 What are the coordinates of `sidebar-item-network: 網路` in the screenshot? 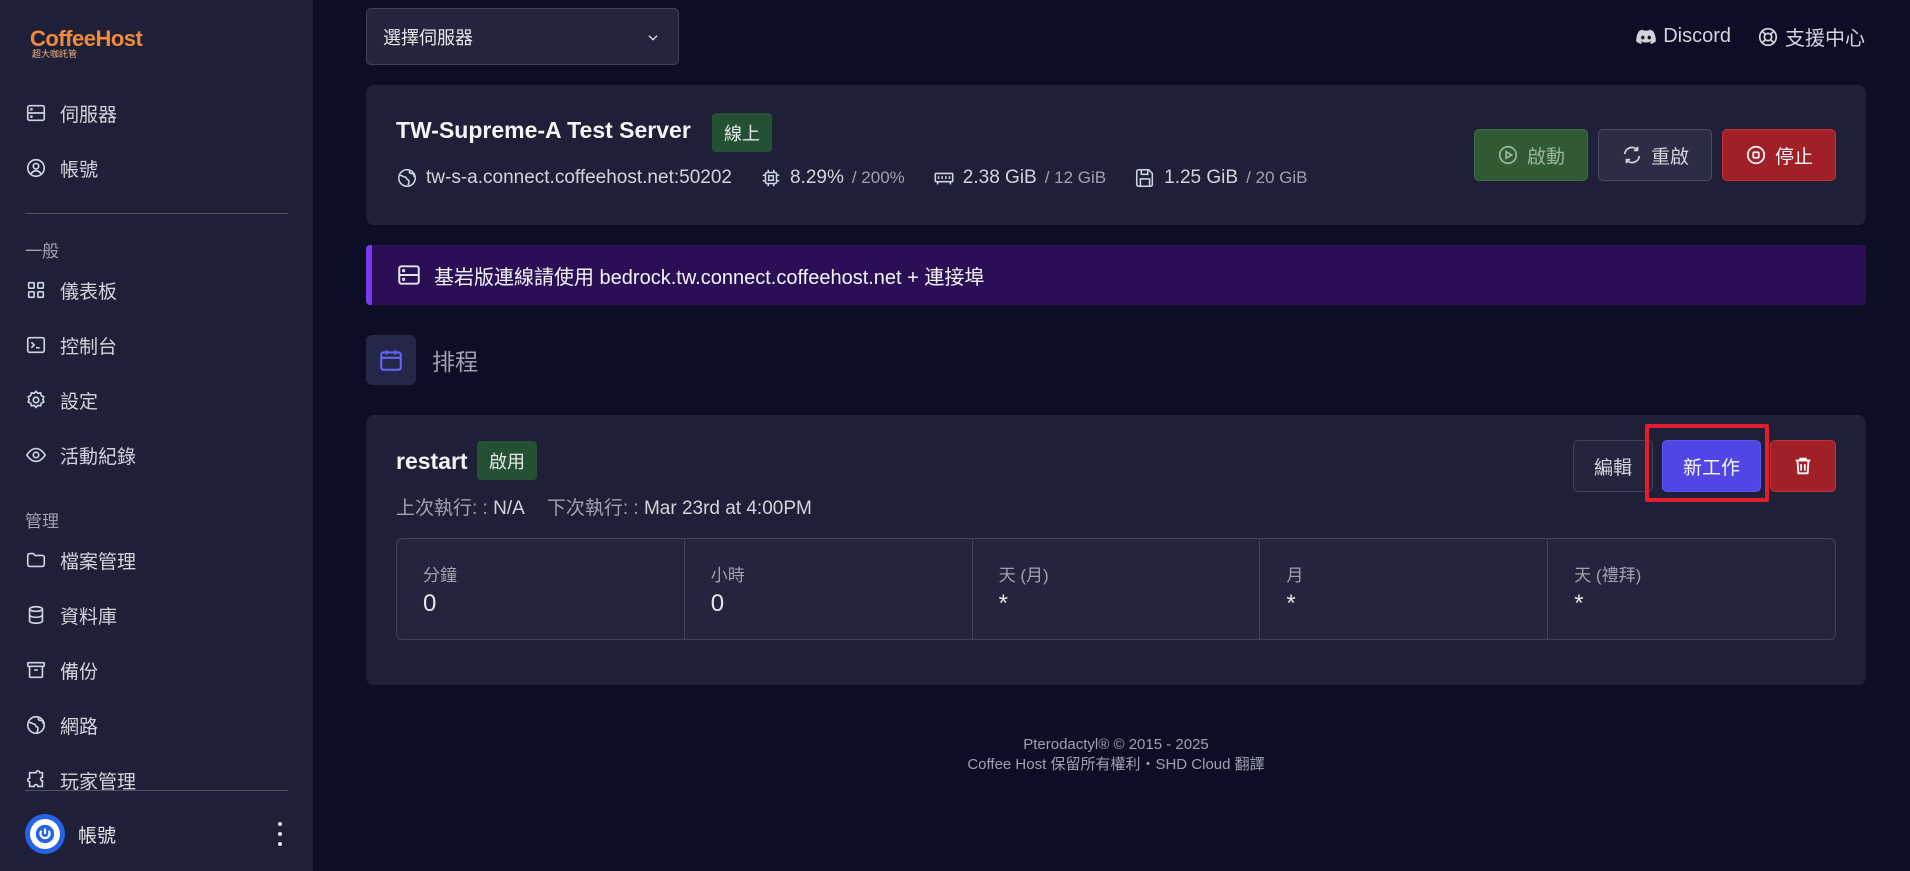 It's located at (155, 725).